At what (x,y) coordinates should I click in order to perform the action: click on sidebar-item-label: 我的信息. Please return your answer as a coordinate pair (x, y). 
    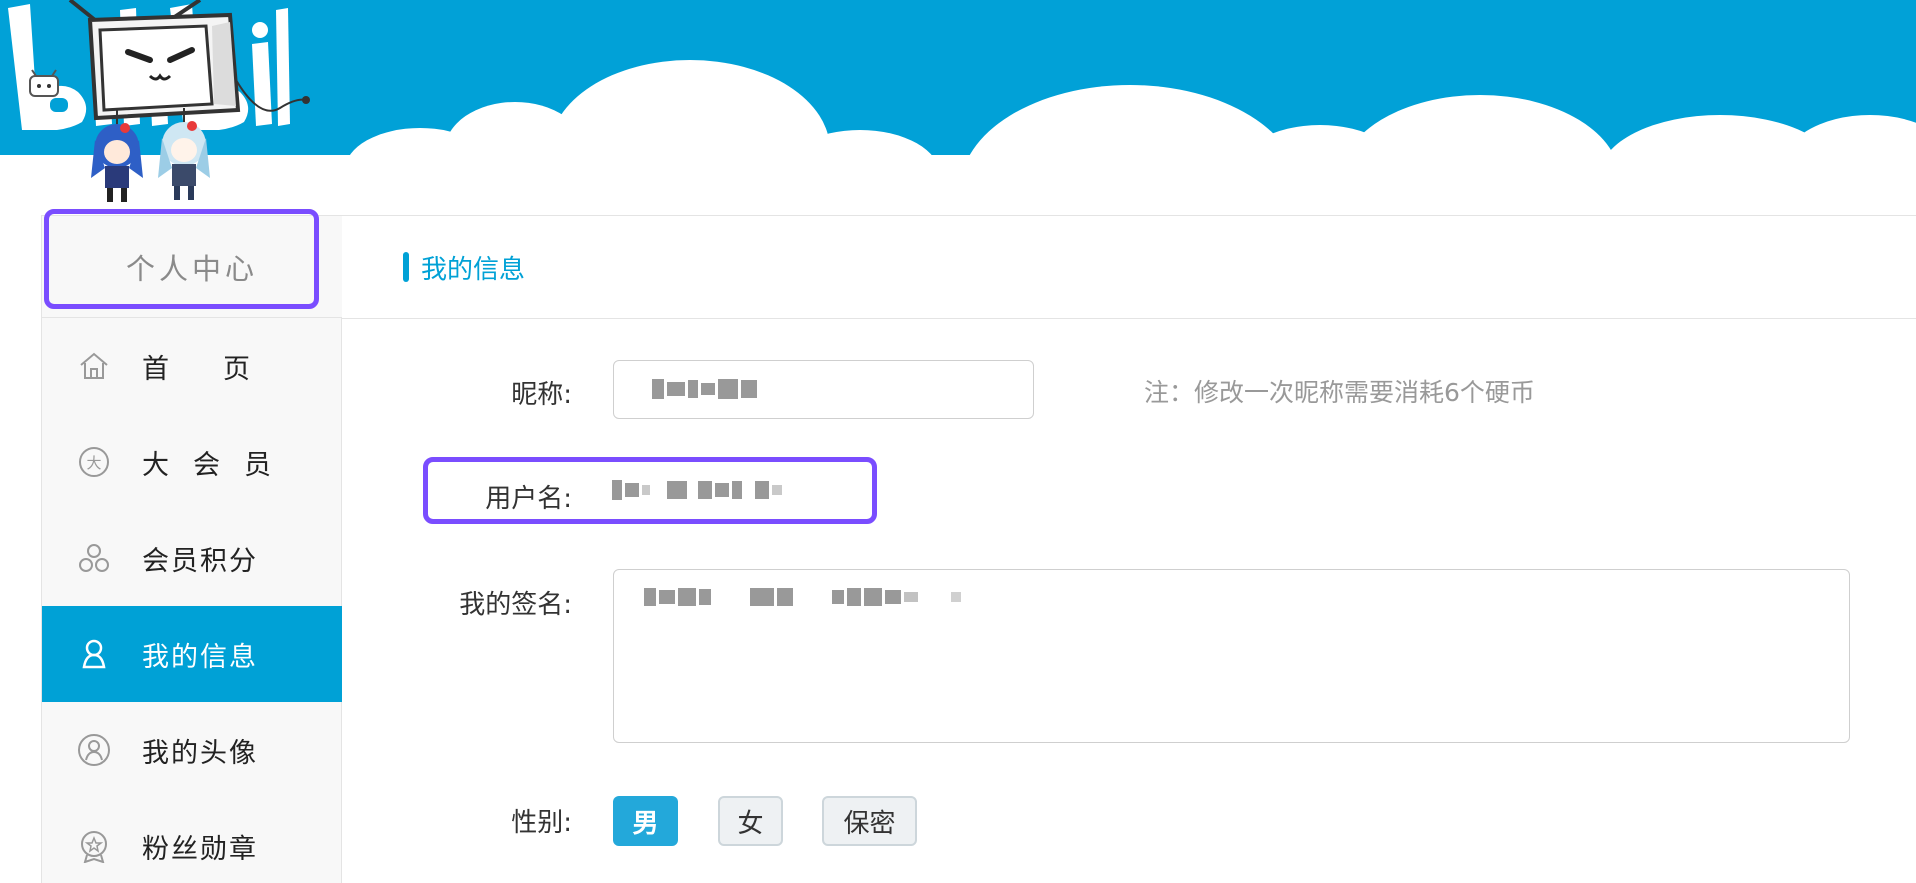
    Looking at the image, I should click on (200, 657).